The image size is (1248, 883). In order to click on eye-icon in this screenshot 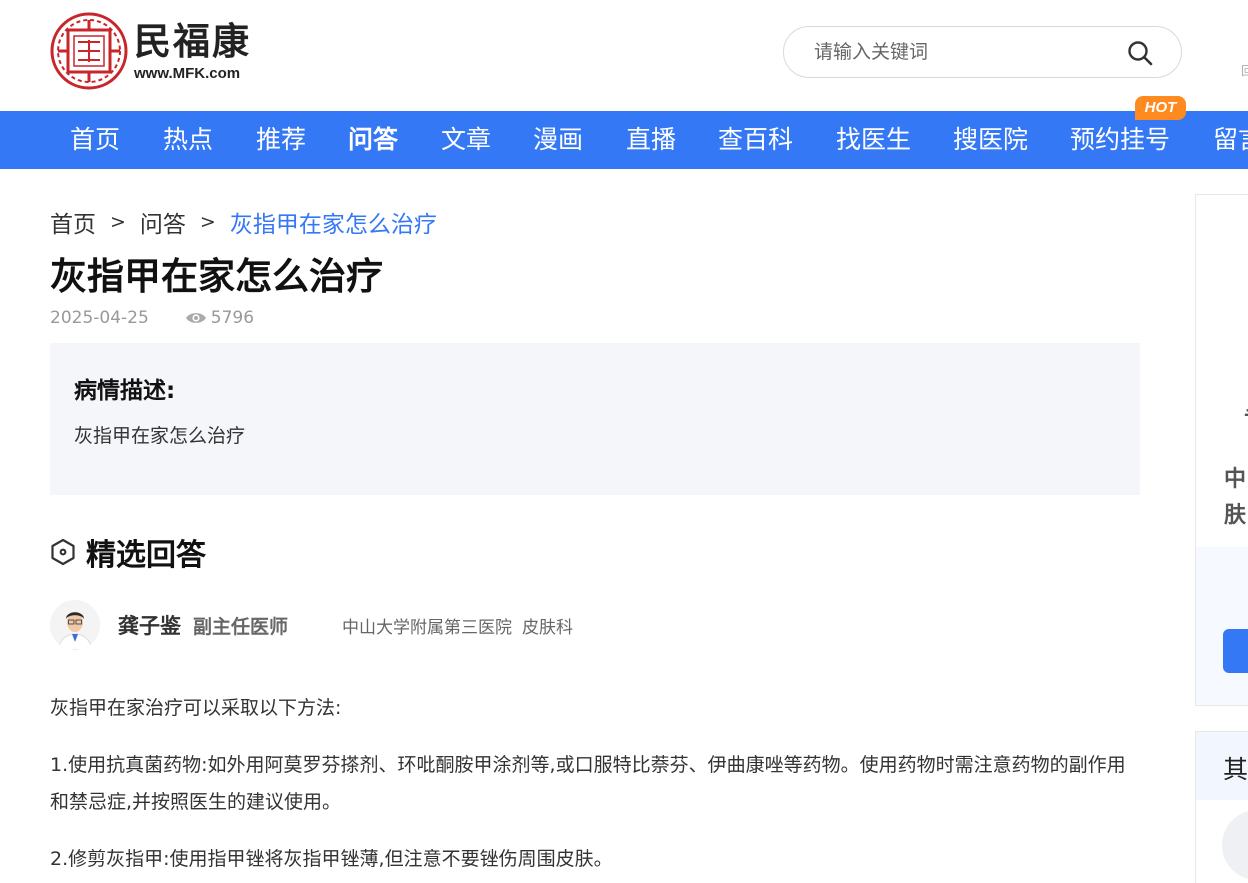, I will do `click(195, 318)`.